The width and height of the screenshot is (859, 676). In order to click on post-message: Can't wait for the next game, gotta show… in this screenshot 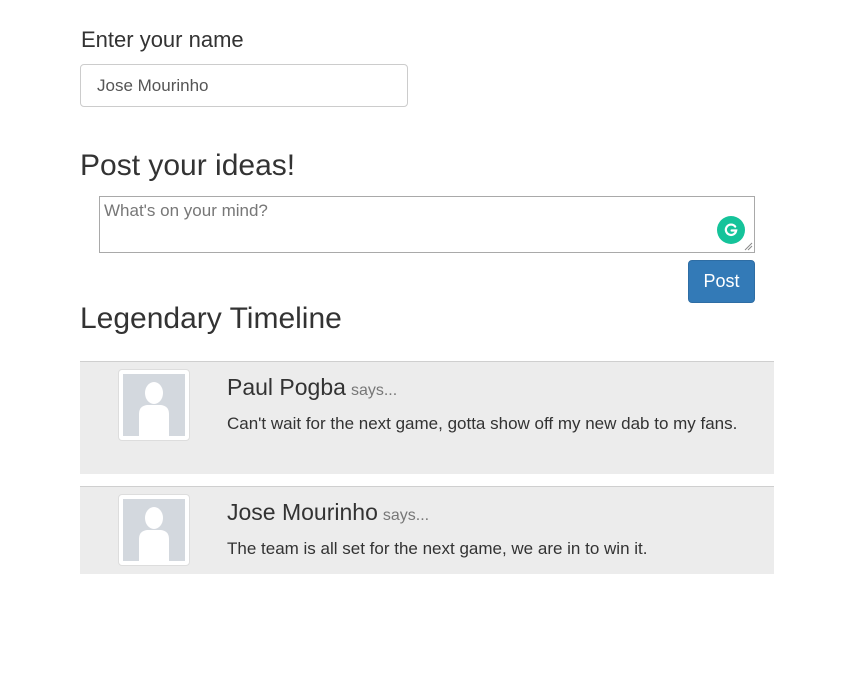, I will do `click(482, 423)`.